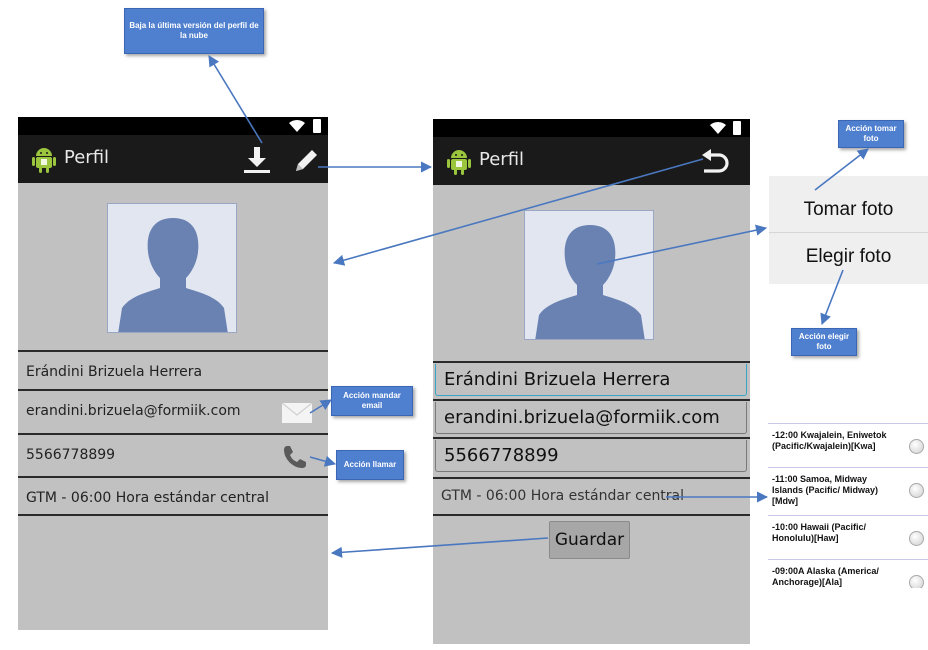  I want to click on phone-field, so click(591, 456).